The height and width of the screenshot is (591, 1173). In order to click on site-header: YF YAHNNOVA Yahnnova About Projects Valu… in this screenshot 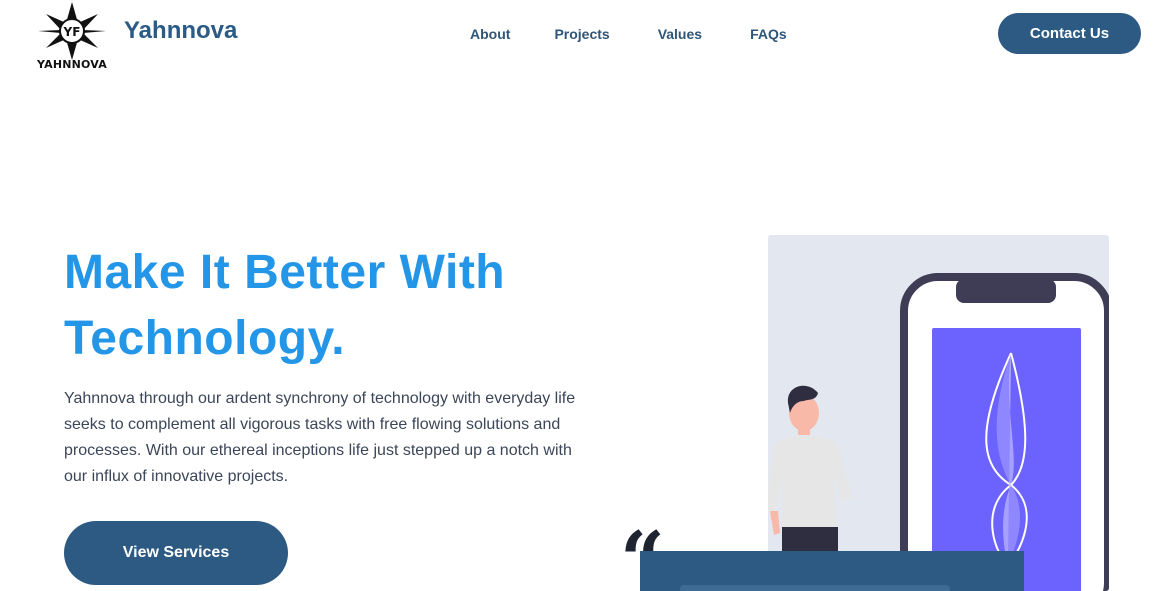, I will do `click(586, 40)`.